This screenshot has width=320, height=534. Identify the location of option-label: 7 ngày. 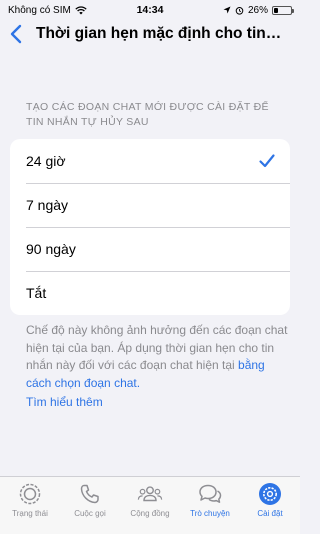
(47, 205).